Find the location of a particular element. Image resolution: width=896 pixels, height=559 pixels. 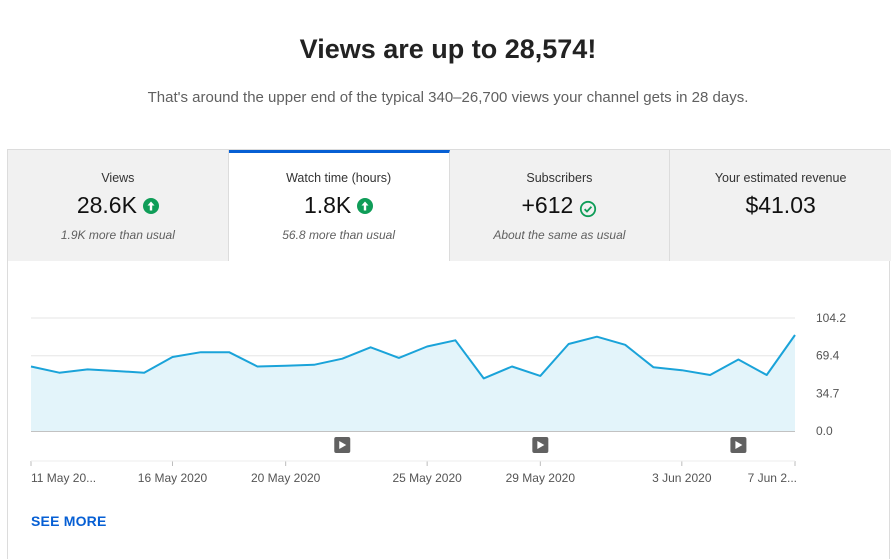

x-tick-label: 16 May 2020 is located at coordinates (173, 478).